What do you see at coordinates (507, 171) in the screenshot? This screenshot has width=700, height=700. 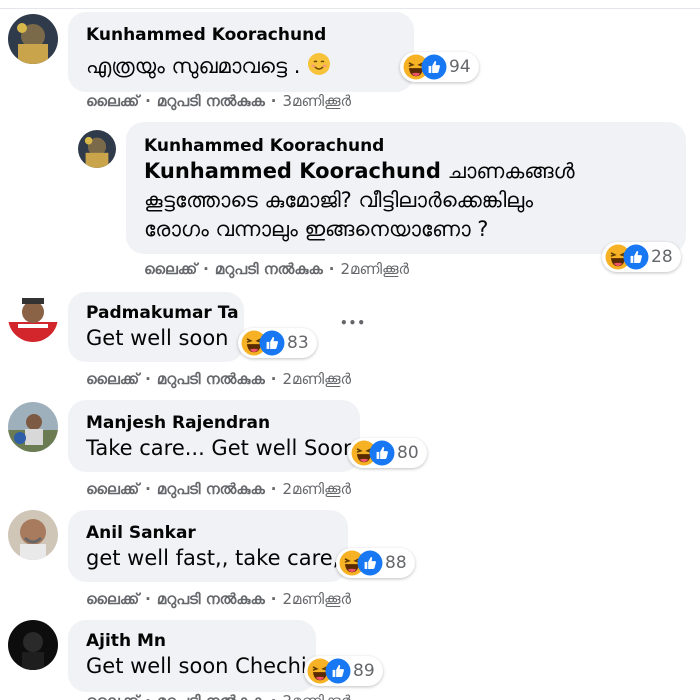 I see `comment-text-body: ചാണകങ്ങൾ` at bounding box center [507, 171].